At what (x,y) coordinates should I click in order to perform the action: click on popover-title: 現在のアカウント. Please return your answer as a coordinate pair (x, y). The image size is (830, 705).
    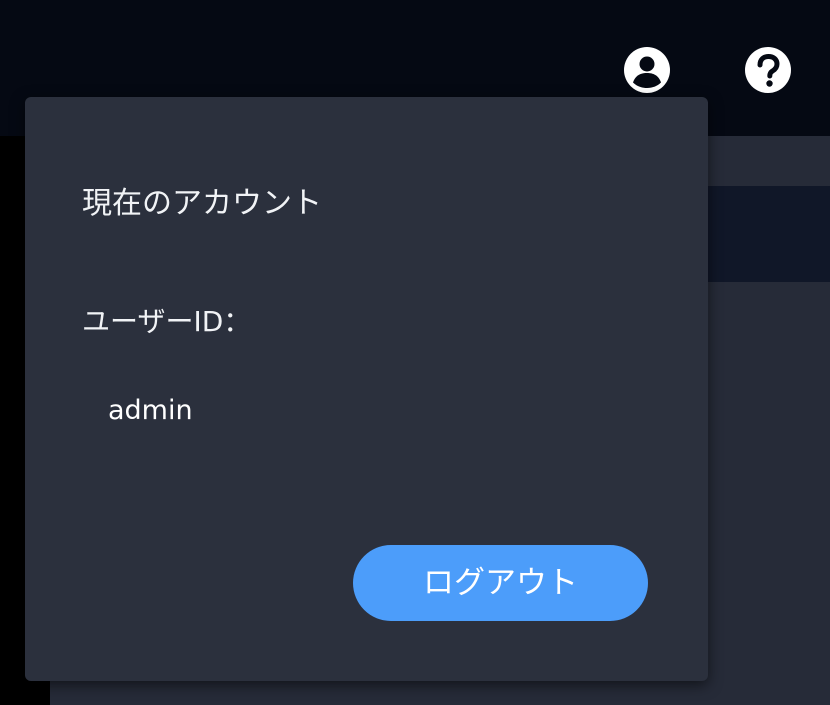
    Looking at the image, I should click on (202, 203).